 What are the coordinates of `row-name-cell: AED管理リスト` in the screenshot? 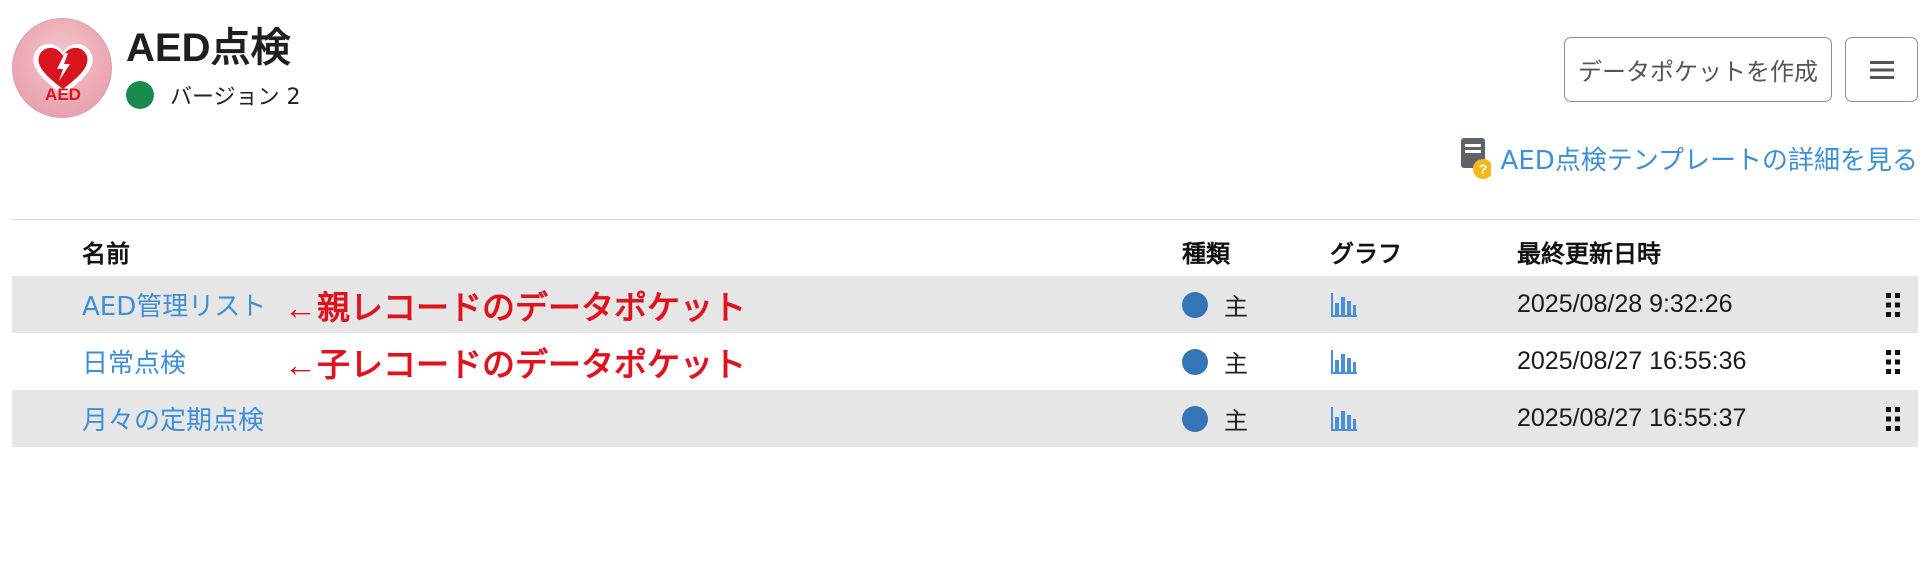 It's located at (174, 304).